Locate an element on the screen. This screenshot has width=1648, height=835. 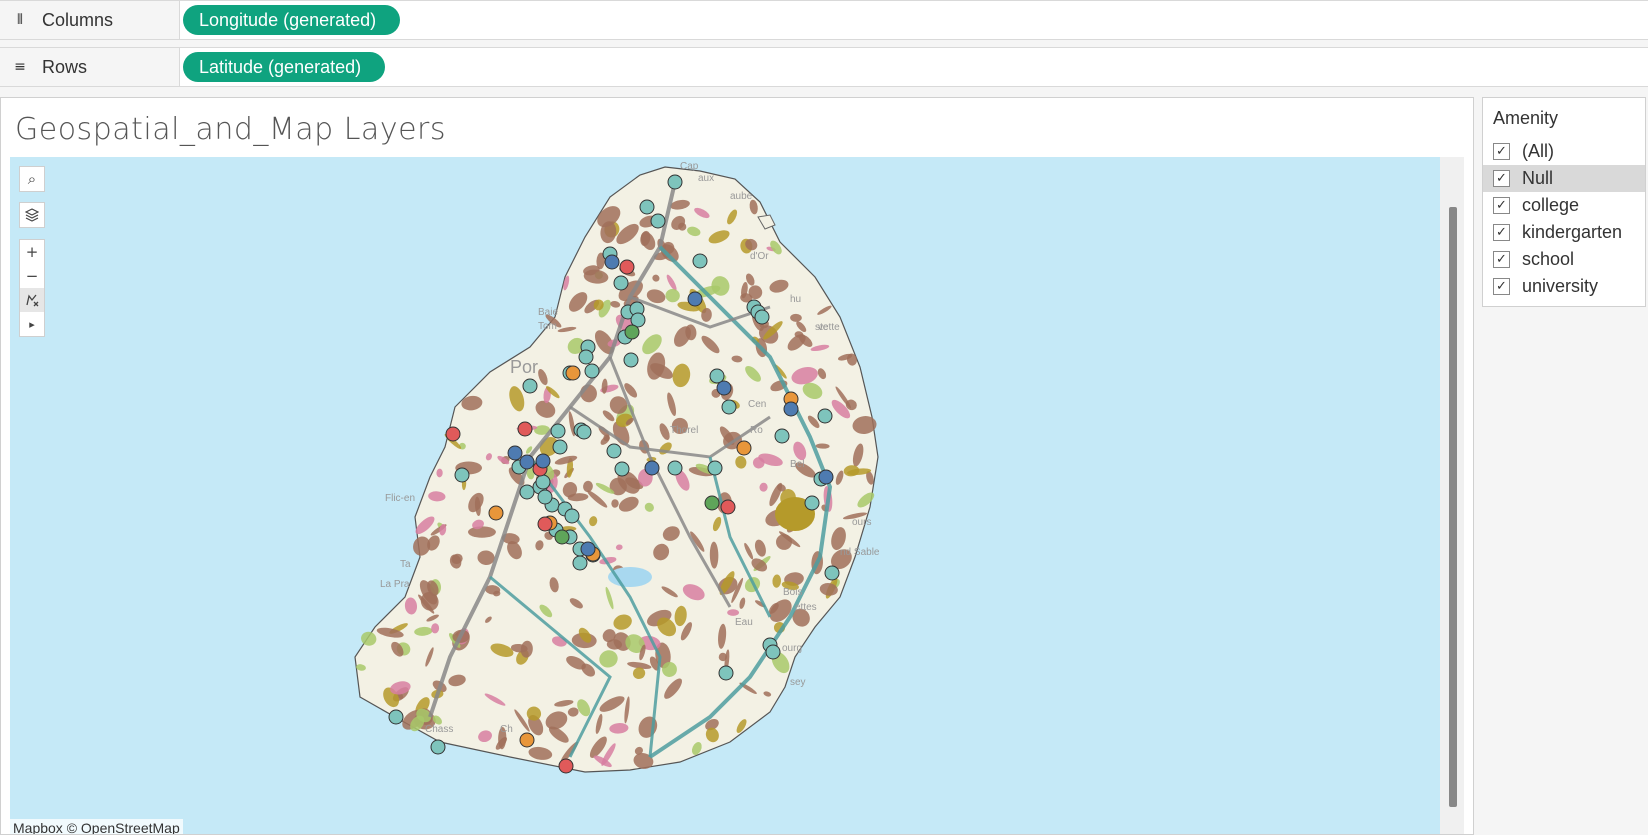
place-label: ettes is located at coordinates (806, 607).